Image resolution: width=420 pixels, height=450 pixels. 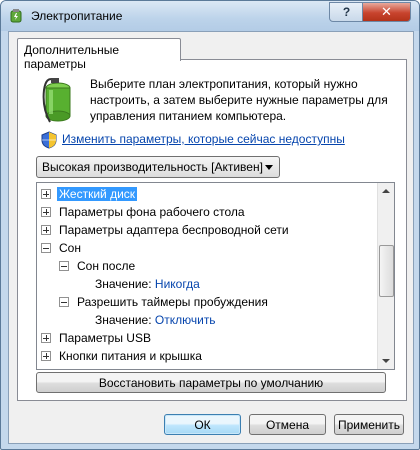 What do you see at coordinates (177, 284) in the screenshot?
I see `sleep-after-value: Никогда` at bounding box center [177, 284].